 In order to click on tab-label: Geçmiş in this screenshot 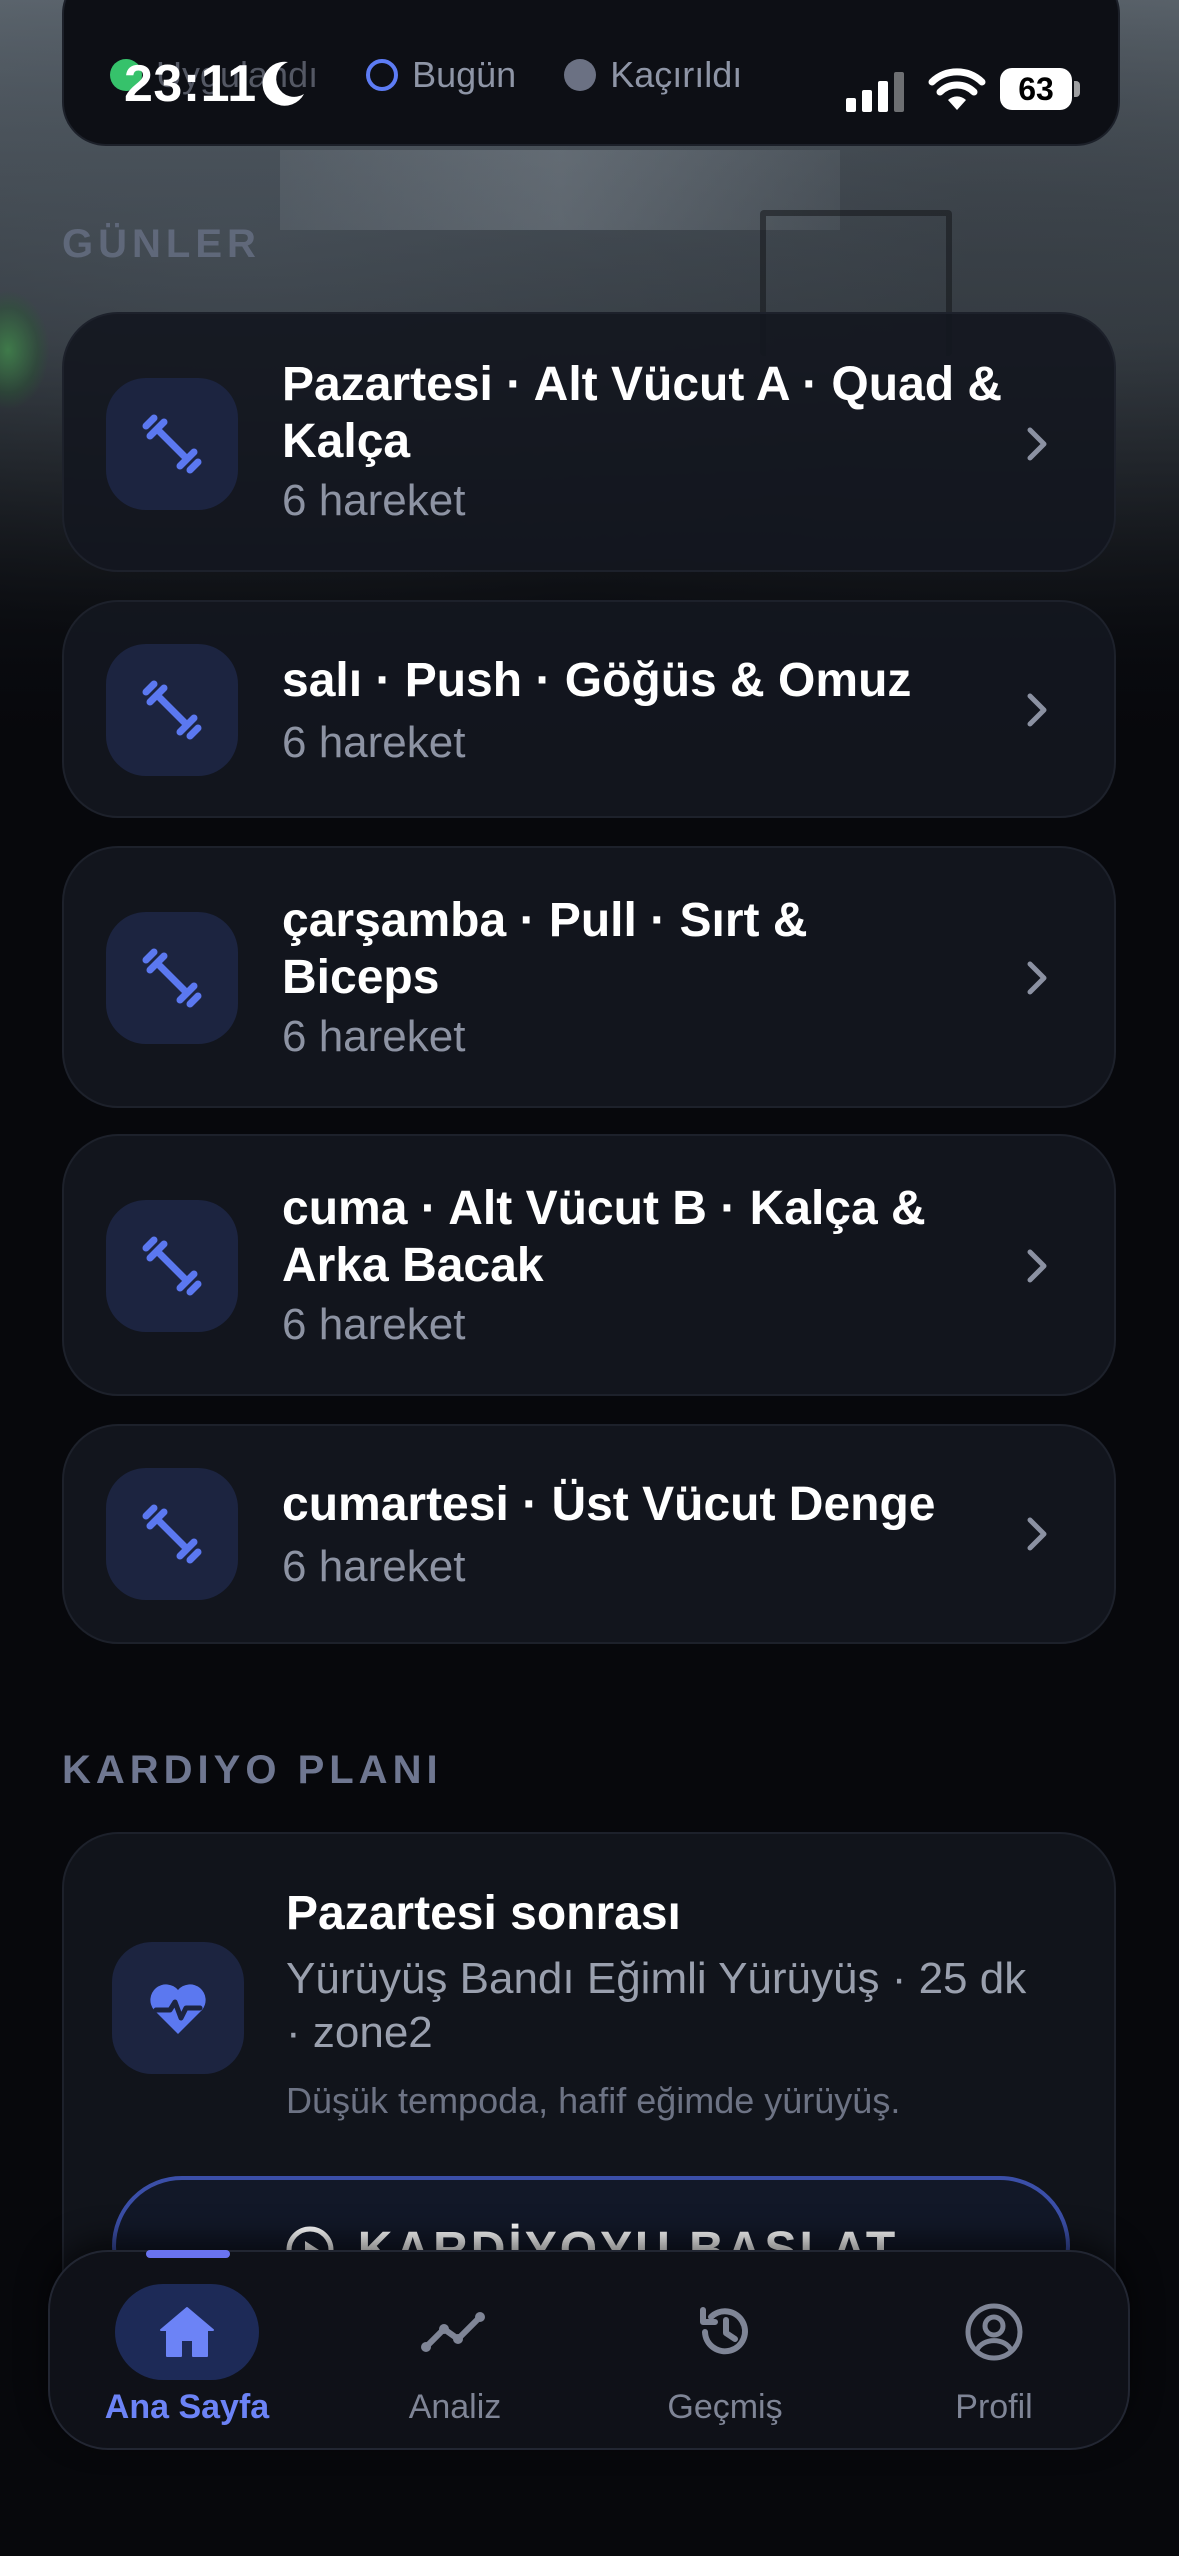, I will do `click(725, 2407)`.